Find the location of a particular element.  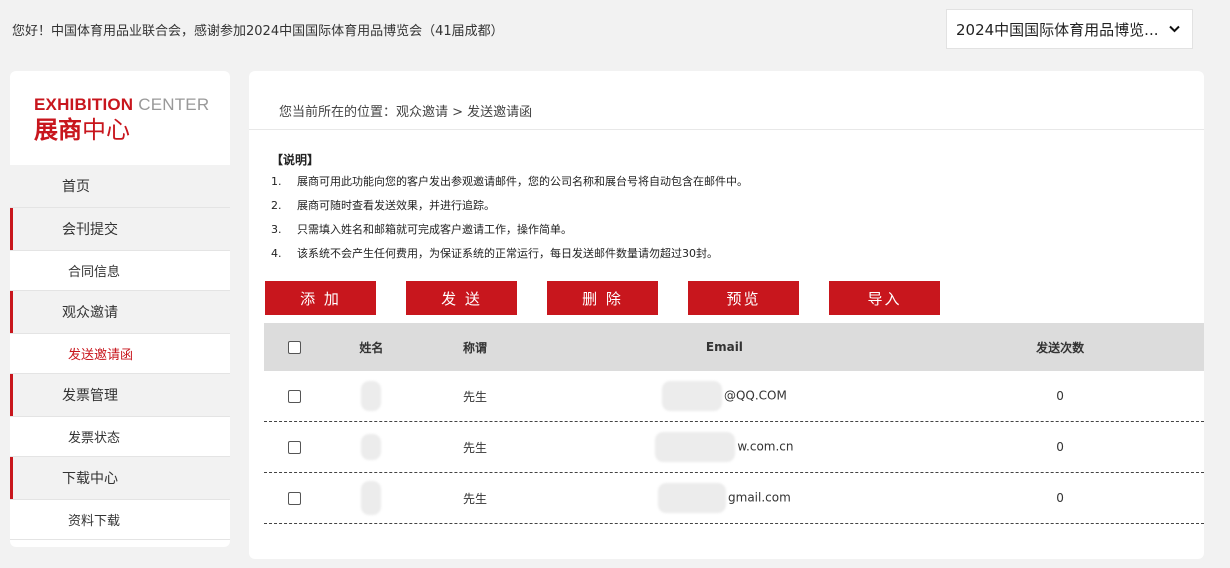

table-row: 先生 w.com.cn 0 is located at coordinates (734, 447).